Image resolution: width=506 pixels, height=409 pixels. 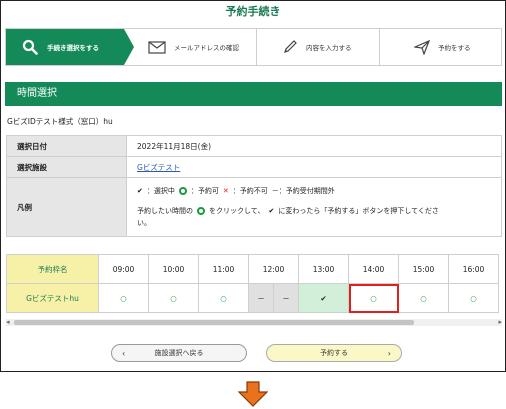 What do you see at coordinates (223, 269) in the screenshot?
I see `time-header: 11:00` at bounding box center [223, 269].